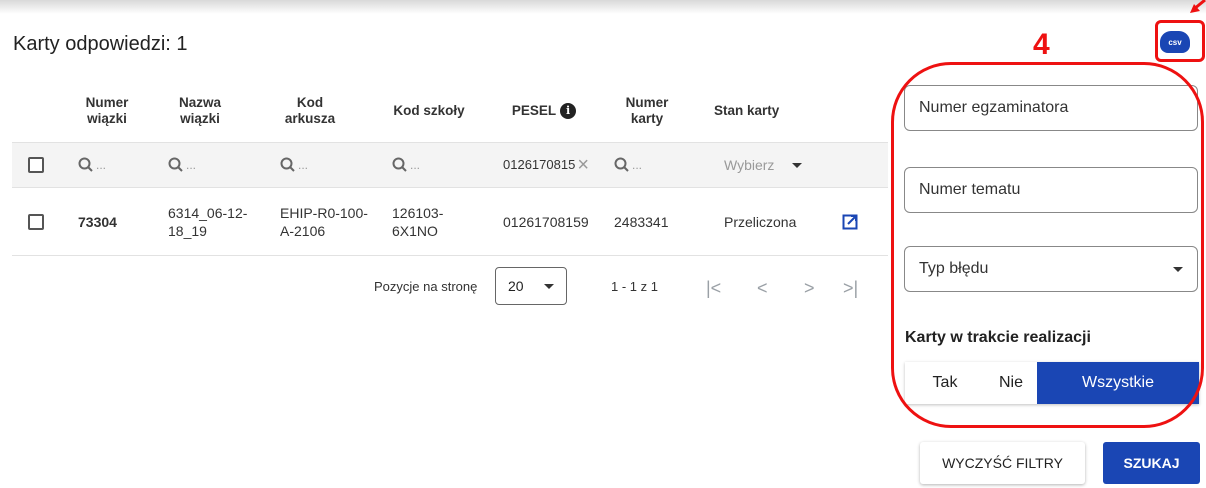  I want to click on column-header-pesel: PESEL i, so click(544, 111).